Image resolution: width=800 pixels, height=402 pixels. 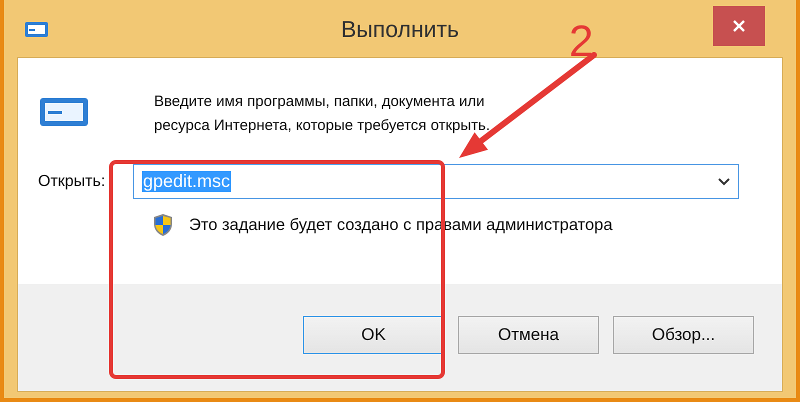 I want to click on window-title: Выполнить, so click(x=400, y=29).